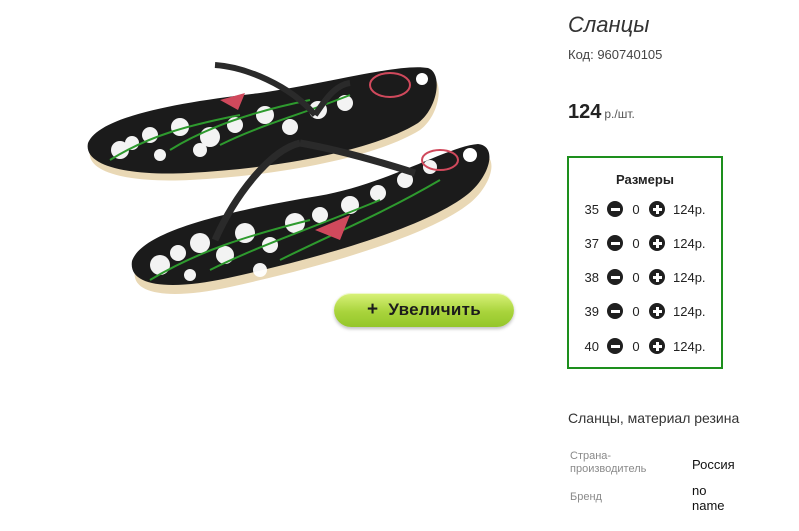  Describe the element at coordinates (591, 311) in the screenshot. I see `size-number: 39` at that location.